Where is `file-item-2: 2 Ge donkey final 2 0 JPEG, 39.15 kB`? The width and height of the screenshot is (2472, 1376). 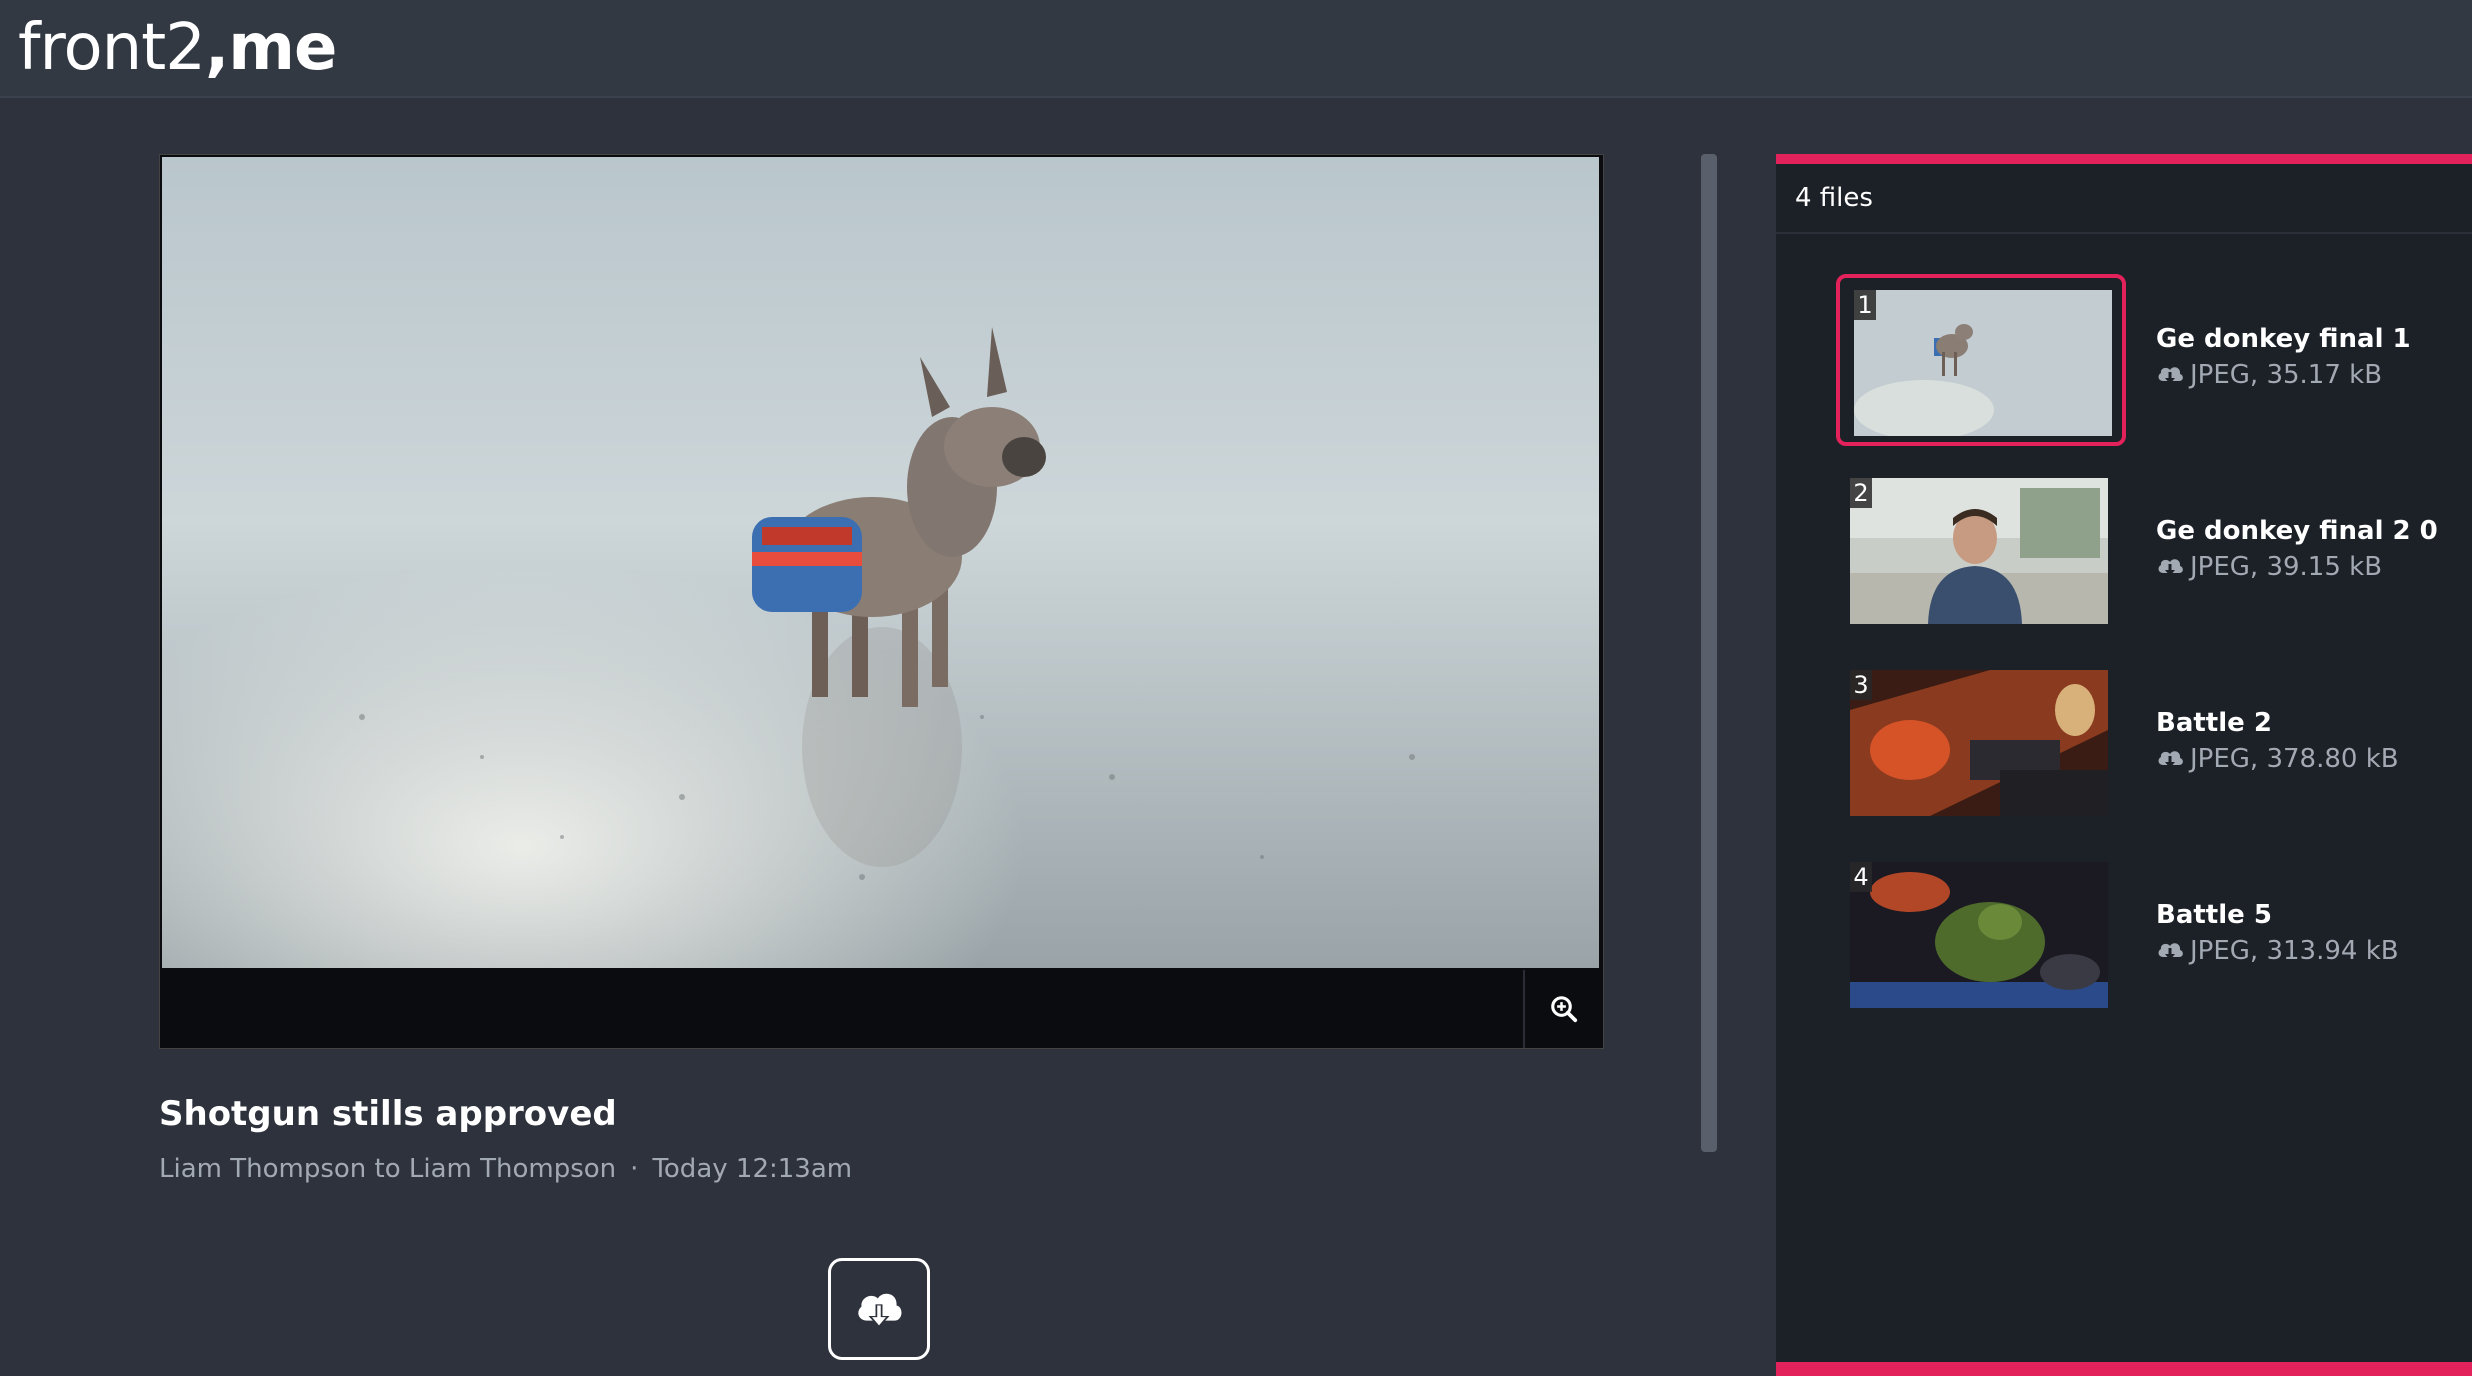
file-item-2: 2 Ge donkey final 2 0 JPEG, 39.15 kB is located at coordinates (2146, 552).